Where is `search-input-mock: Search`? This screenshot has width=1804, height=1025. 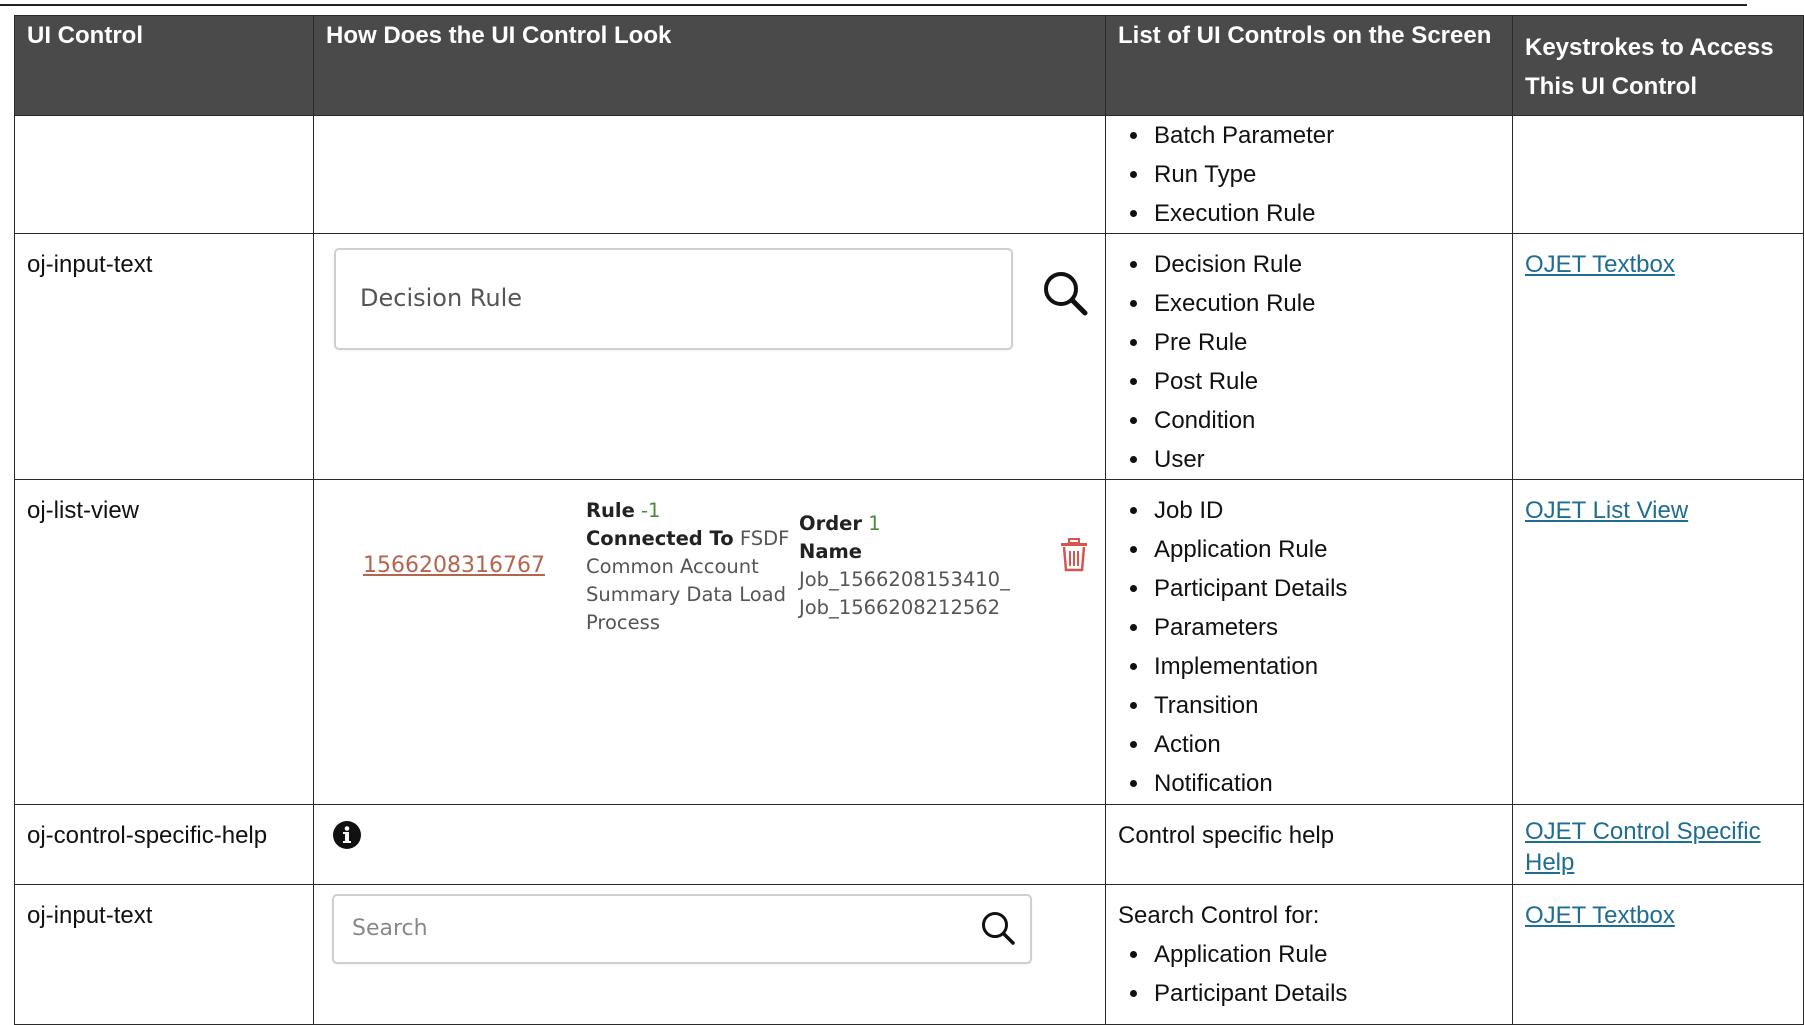
search-input-mock: Search is located at coordinates (682, 929).